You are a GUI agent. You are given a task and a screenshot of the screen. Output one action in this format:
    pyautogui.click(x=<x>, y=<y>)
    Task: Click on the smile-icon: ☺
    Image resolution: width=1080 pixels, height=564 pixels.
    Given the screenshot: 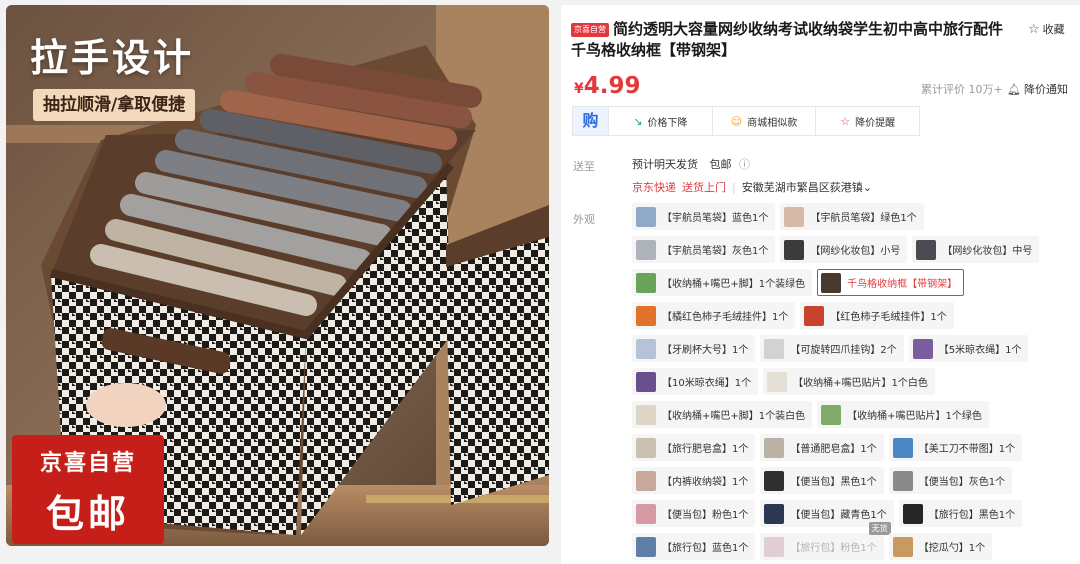 What is the action you would take?
    pyautogui.click(x=736, y=121)
    